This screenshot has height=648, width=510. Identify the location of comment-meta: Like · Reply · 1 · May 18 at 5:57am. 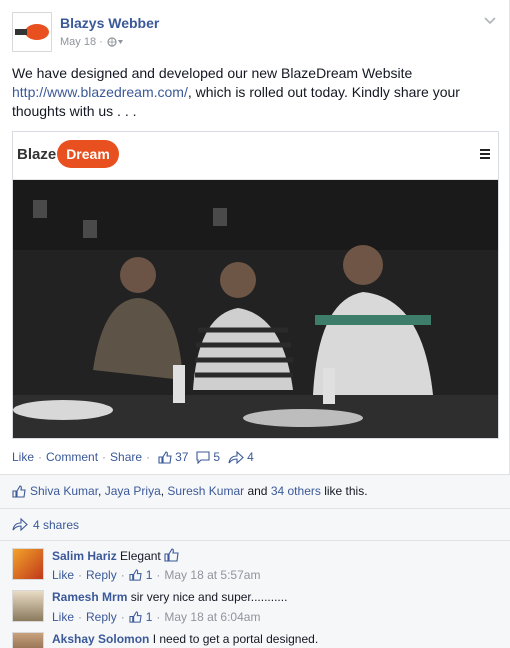
(156, 575).